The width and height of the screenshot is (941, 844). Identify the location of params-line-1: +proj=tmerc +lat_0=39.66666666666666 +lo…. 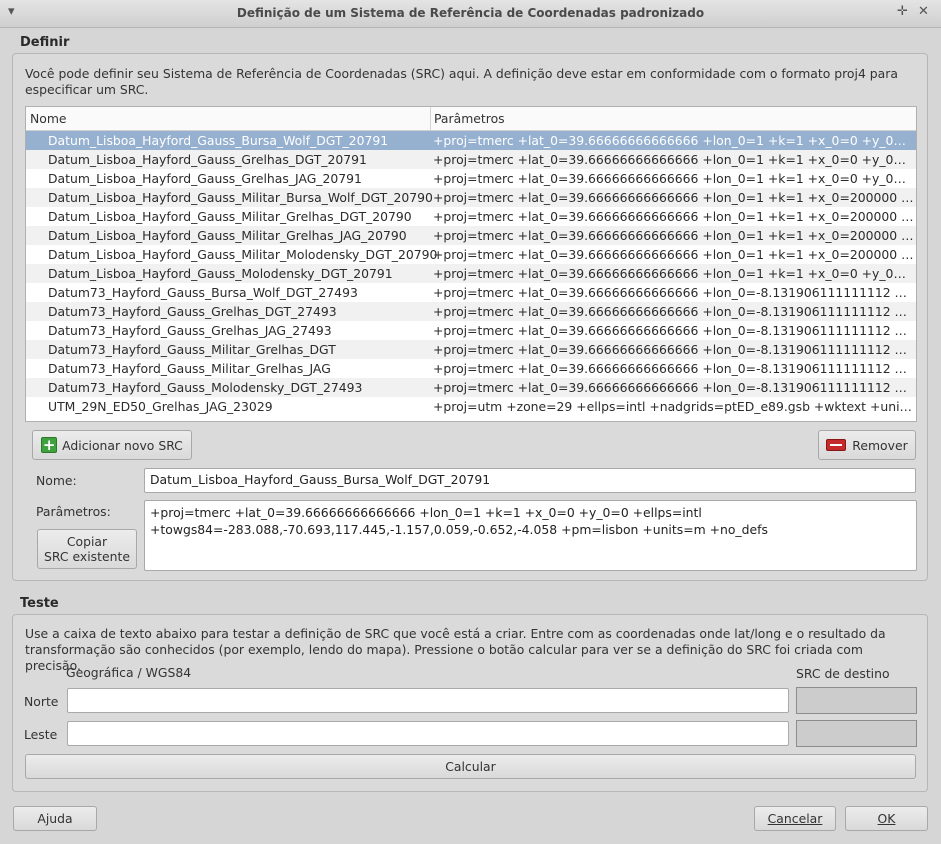
(426, 512).